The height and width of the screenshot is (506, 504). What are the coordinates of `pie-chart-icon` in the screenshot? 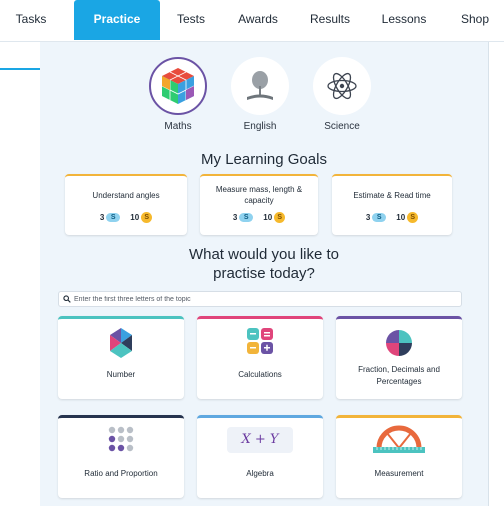 It's located at (399, 343).